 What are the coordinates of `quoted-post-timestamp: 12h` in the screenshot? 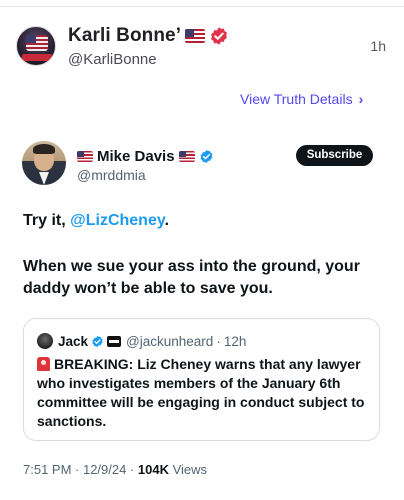 It's located at (235, 341).